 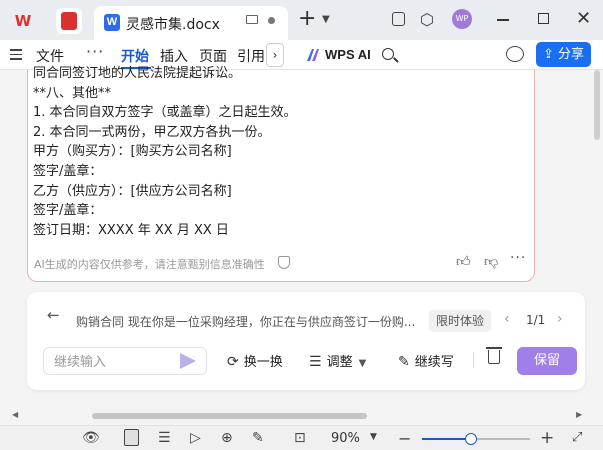 What do you see at coordinates (345, 438) in the screenshot?
I see `zoom-level: 90%` at bounding box center [345, 438].